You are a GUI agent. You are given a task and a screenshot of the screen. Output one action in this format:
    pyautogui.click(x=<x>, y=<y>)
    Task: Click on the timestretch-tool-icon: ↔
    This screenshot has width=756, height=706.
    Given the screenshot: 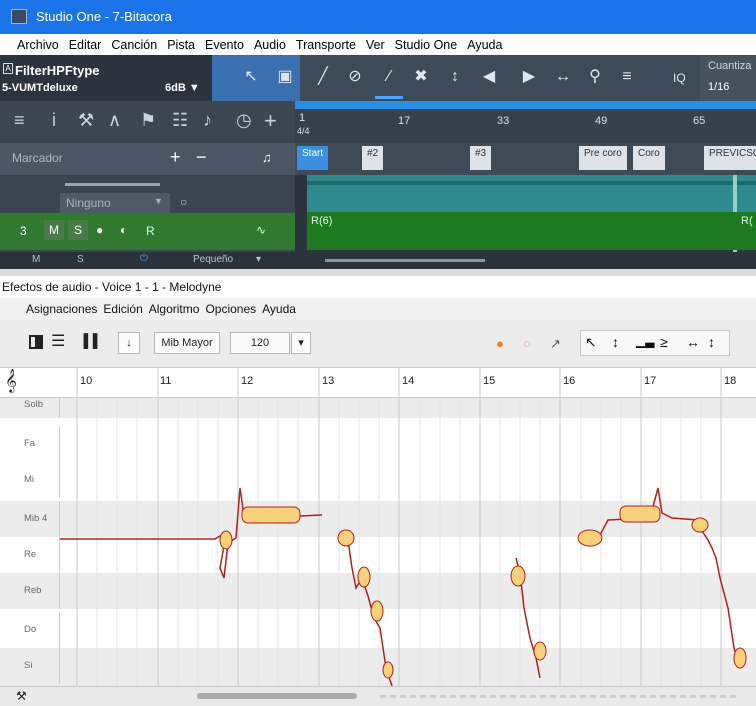 What is the action you would take?
    pyautogui.click(x=563, y=77)
    